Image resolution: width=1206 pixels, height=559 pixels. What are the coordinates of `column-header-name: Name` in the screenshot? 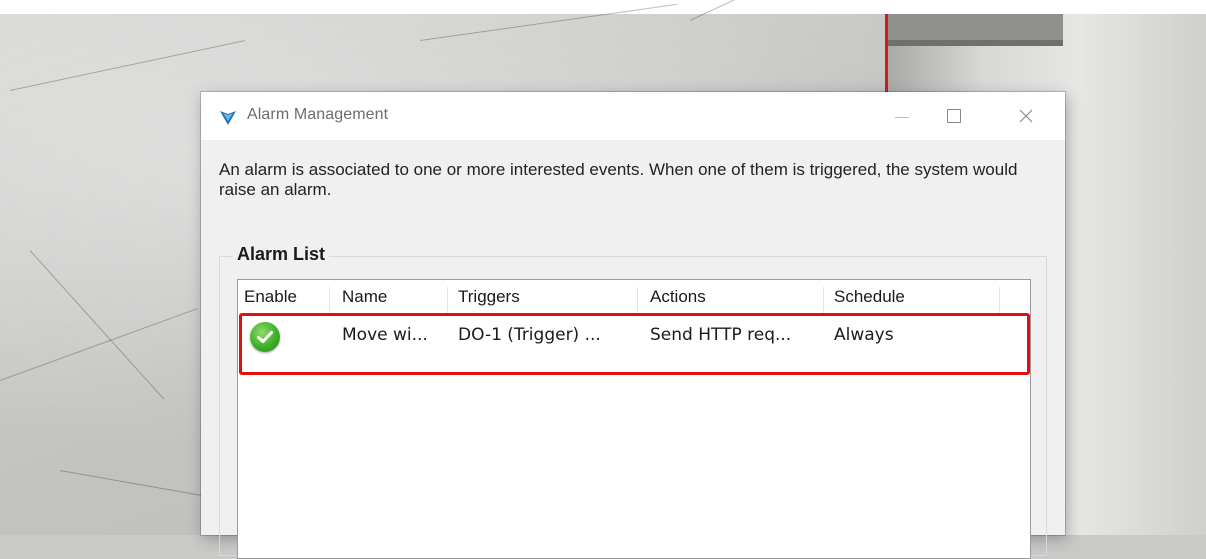 It's located at (392, 300).